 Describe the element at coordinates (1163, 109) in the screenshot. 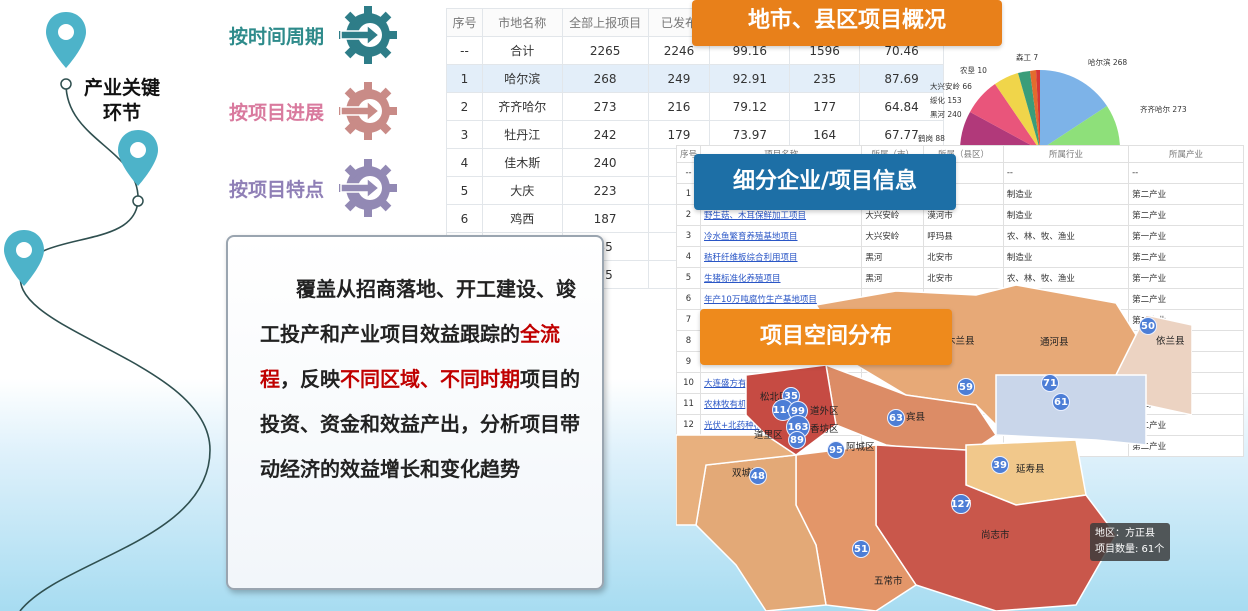

I see `pie-label: 齐齐哈尔 273` at that location.